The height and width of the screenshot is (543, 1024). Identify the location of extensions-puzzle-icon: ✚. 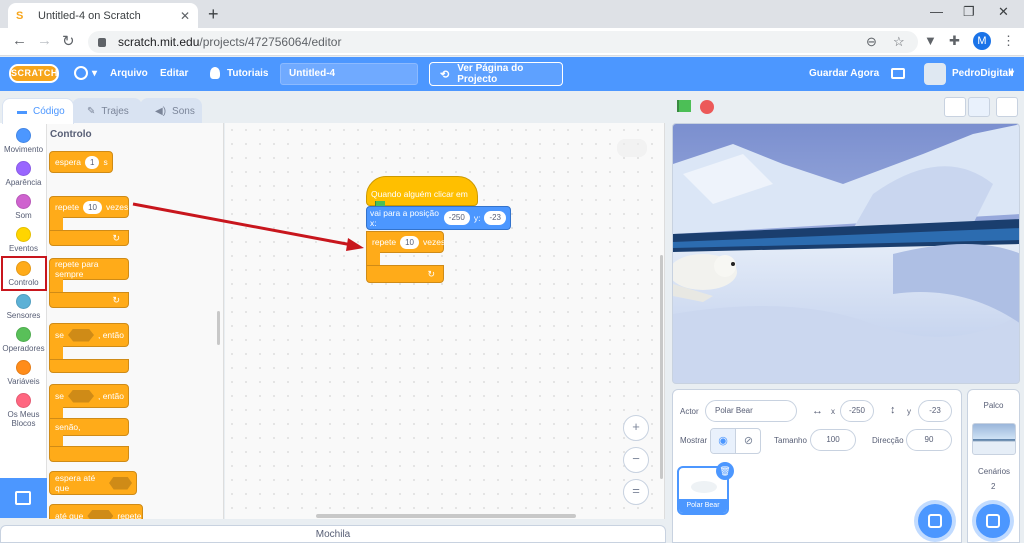
(954, 41).